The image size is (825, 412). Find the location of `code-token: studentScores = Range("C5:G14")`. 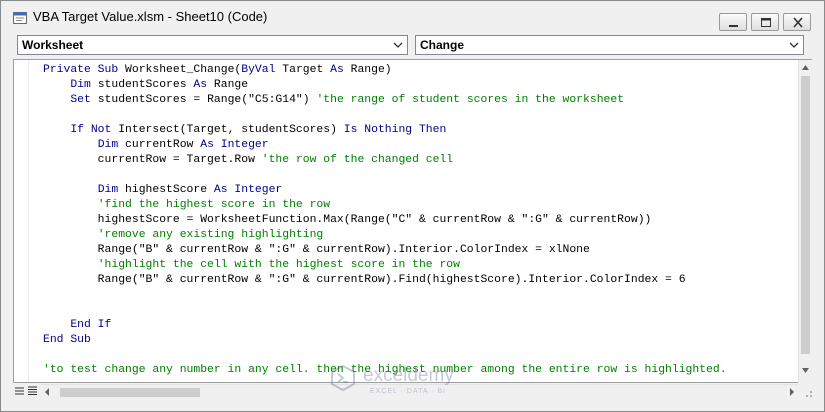

code-token: studentScores = Range("C5:G14") is located at coordinates (203, 100).